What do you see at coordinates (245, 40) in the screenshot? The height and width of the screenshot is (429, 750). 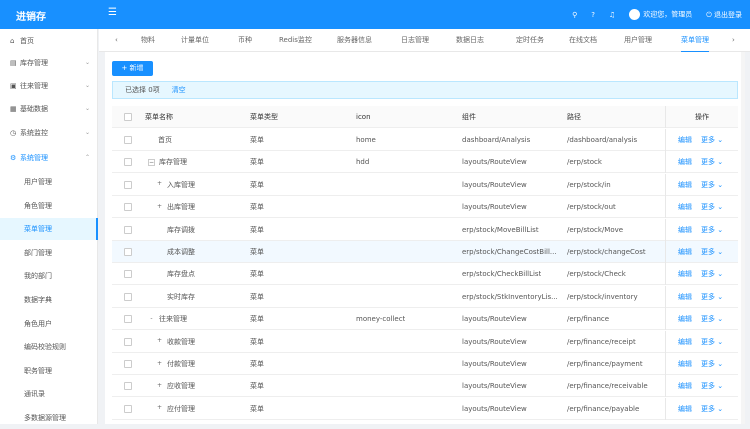 I see `tab-item: 币种` at bounding box center [245, 40].